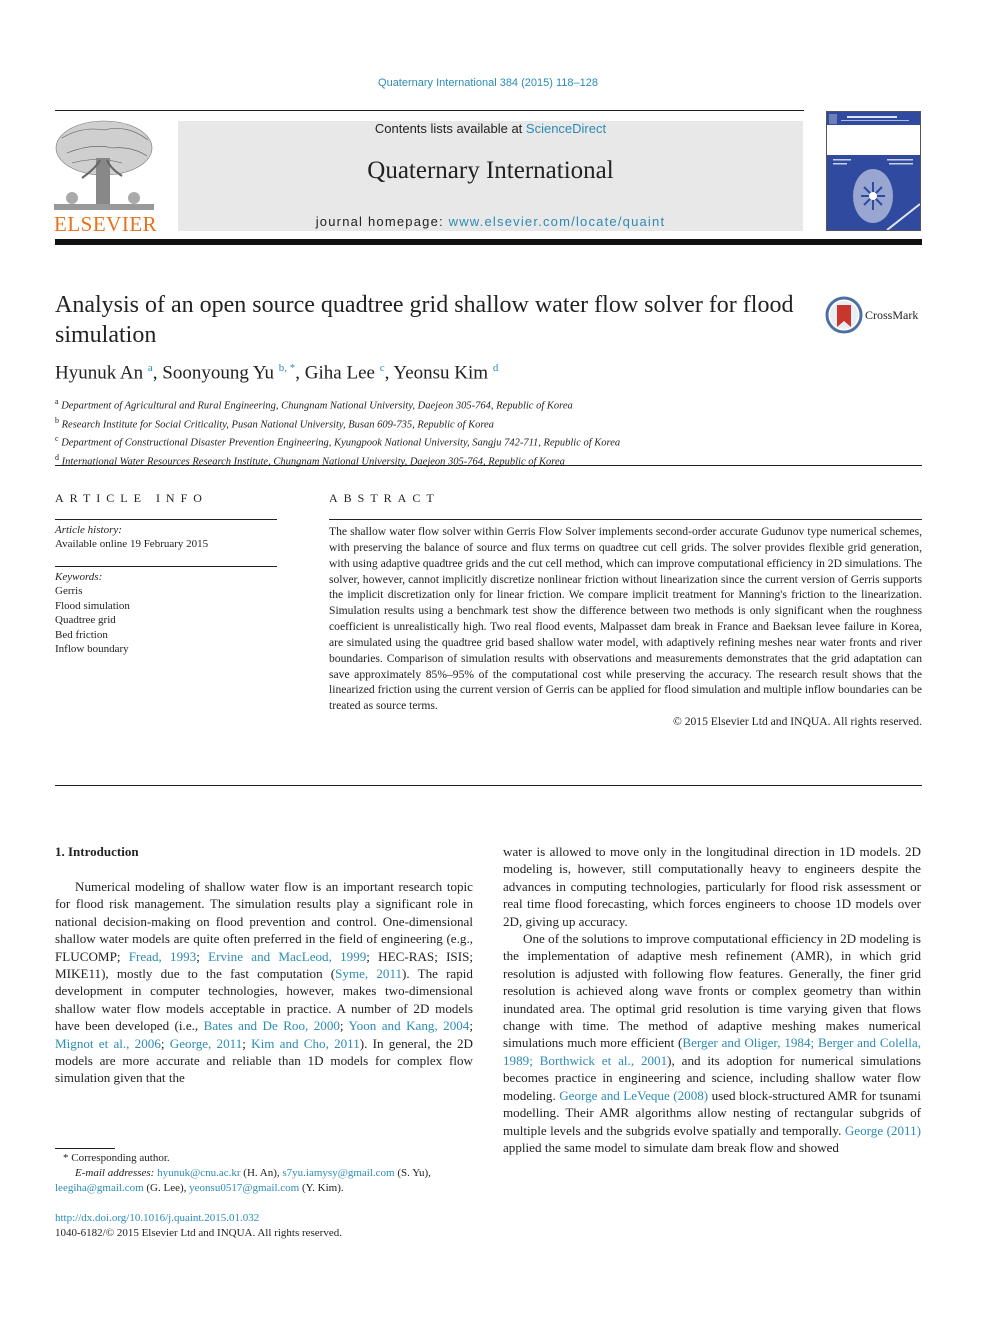 This screenshot has height=1323, width=992. What do you see at coordinates (69, 591) in the screenshot?
I see `keyword-item: Gerris` at bounding box center [69, 591].